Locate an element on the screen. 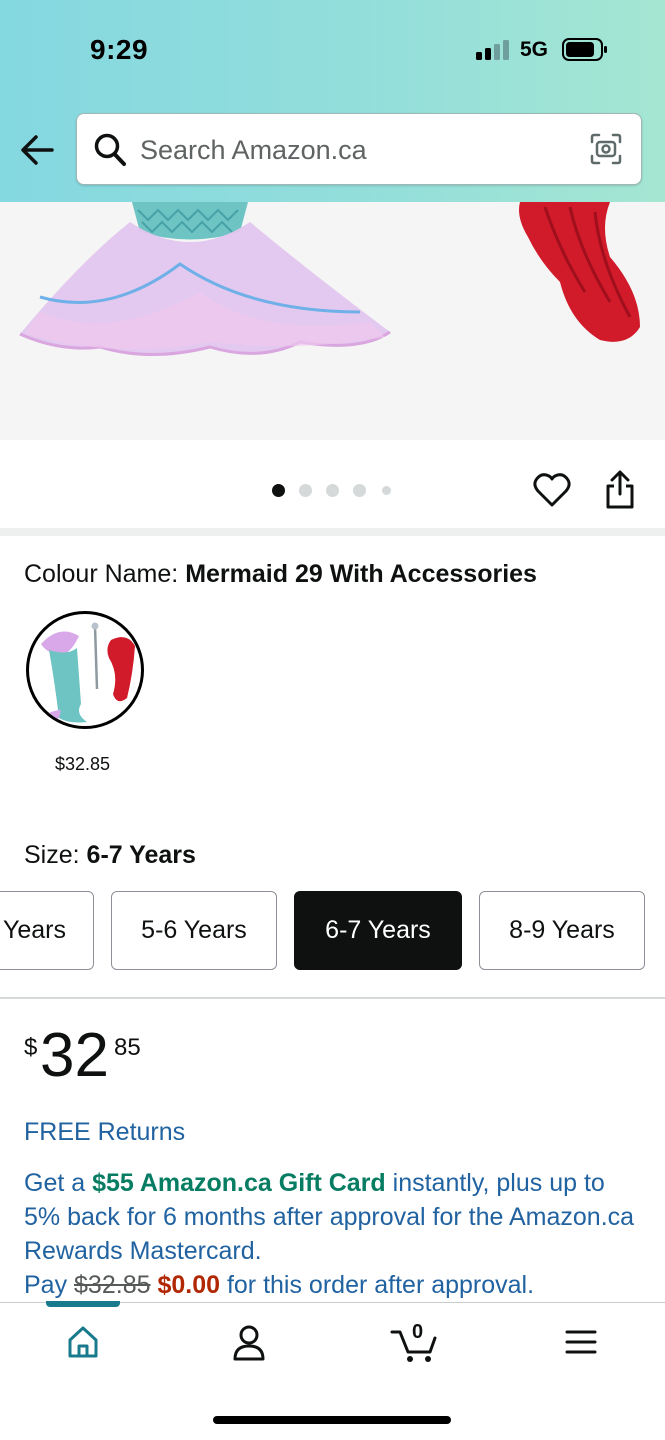 This screenshot has width=665, height=1440. colour-label: Colour Name: is located at coordinates (101, 574).